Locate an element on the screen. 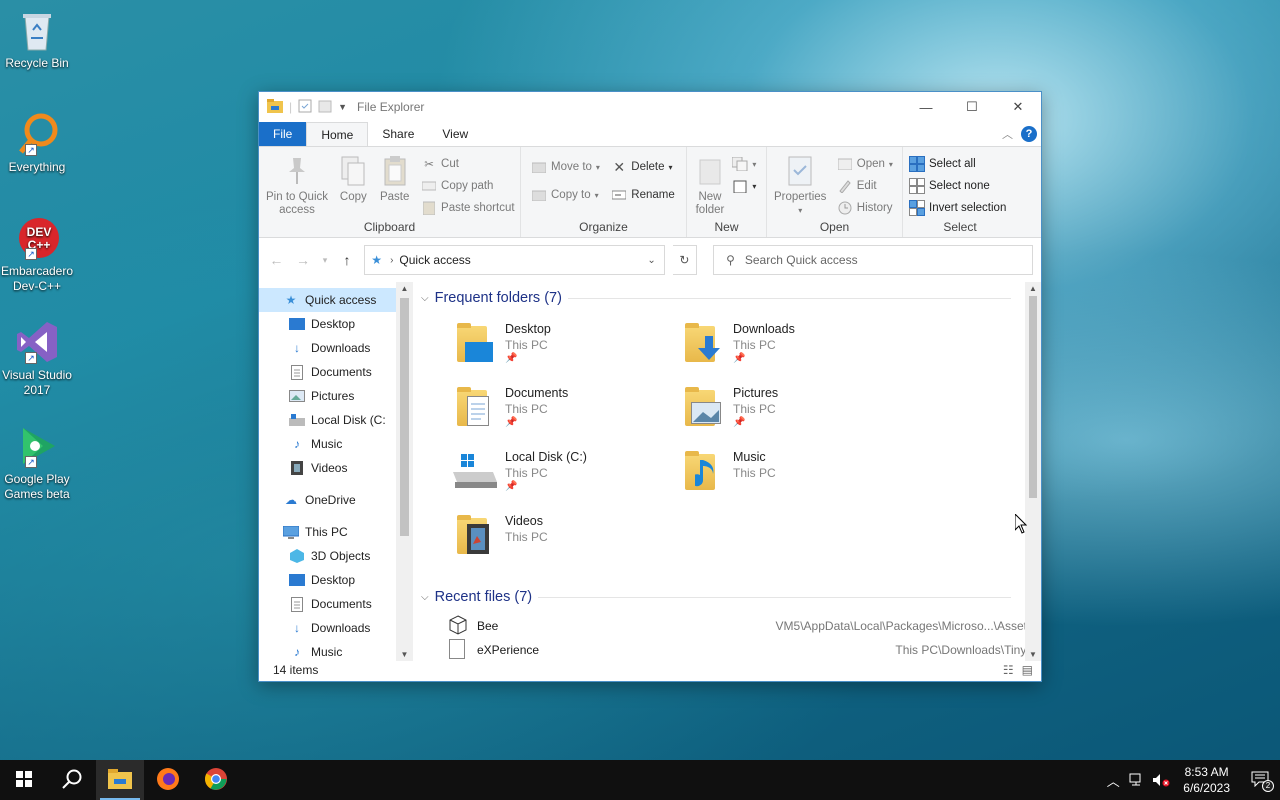 The image size is (1280, 800). nav-item-downloads: ↓Downloads📌 is located at coordinates (336, 348).